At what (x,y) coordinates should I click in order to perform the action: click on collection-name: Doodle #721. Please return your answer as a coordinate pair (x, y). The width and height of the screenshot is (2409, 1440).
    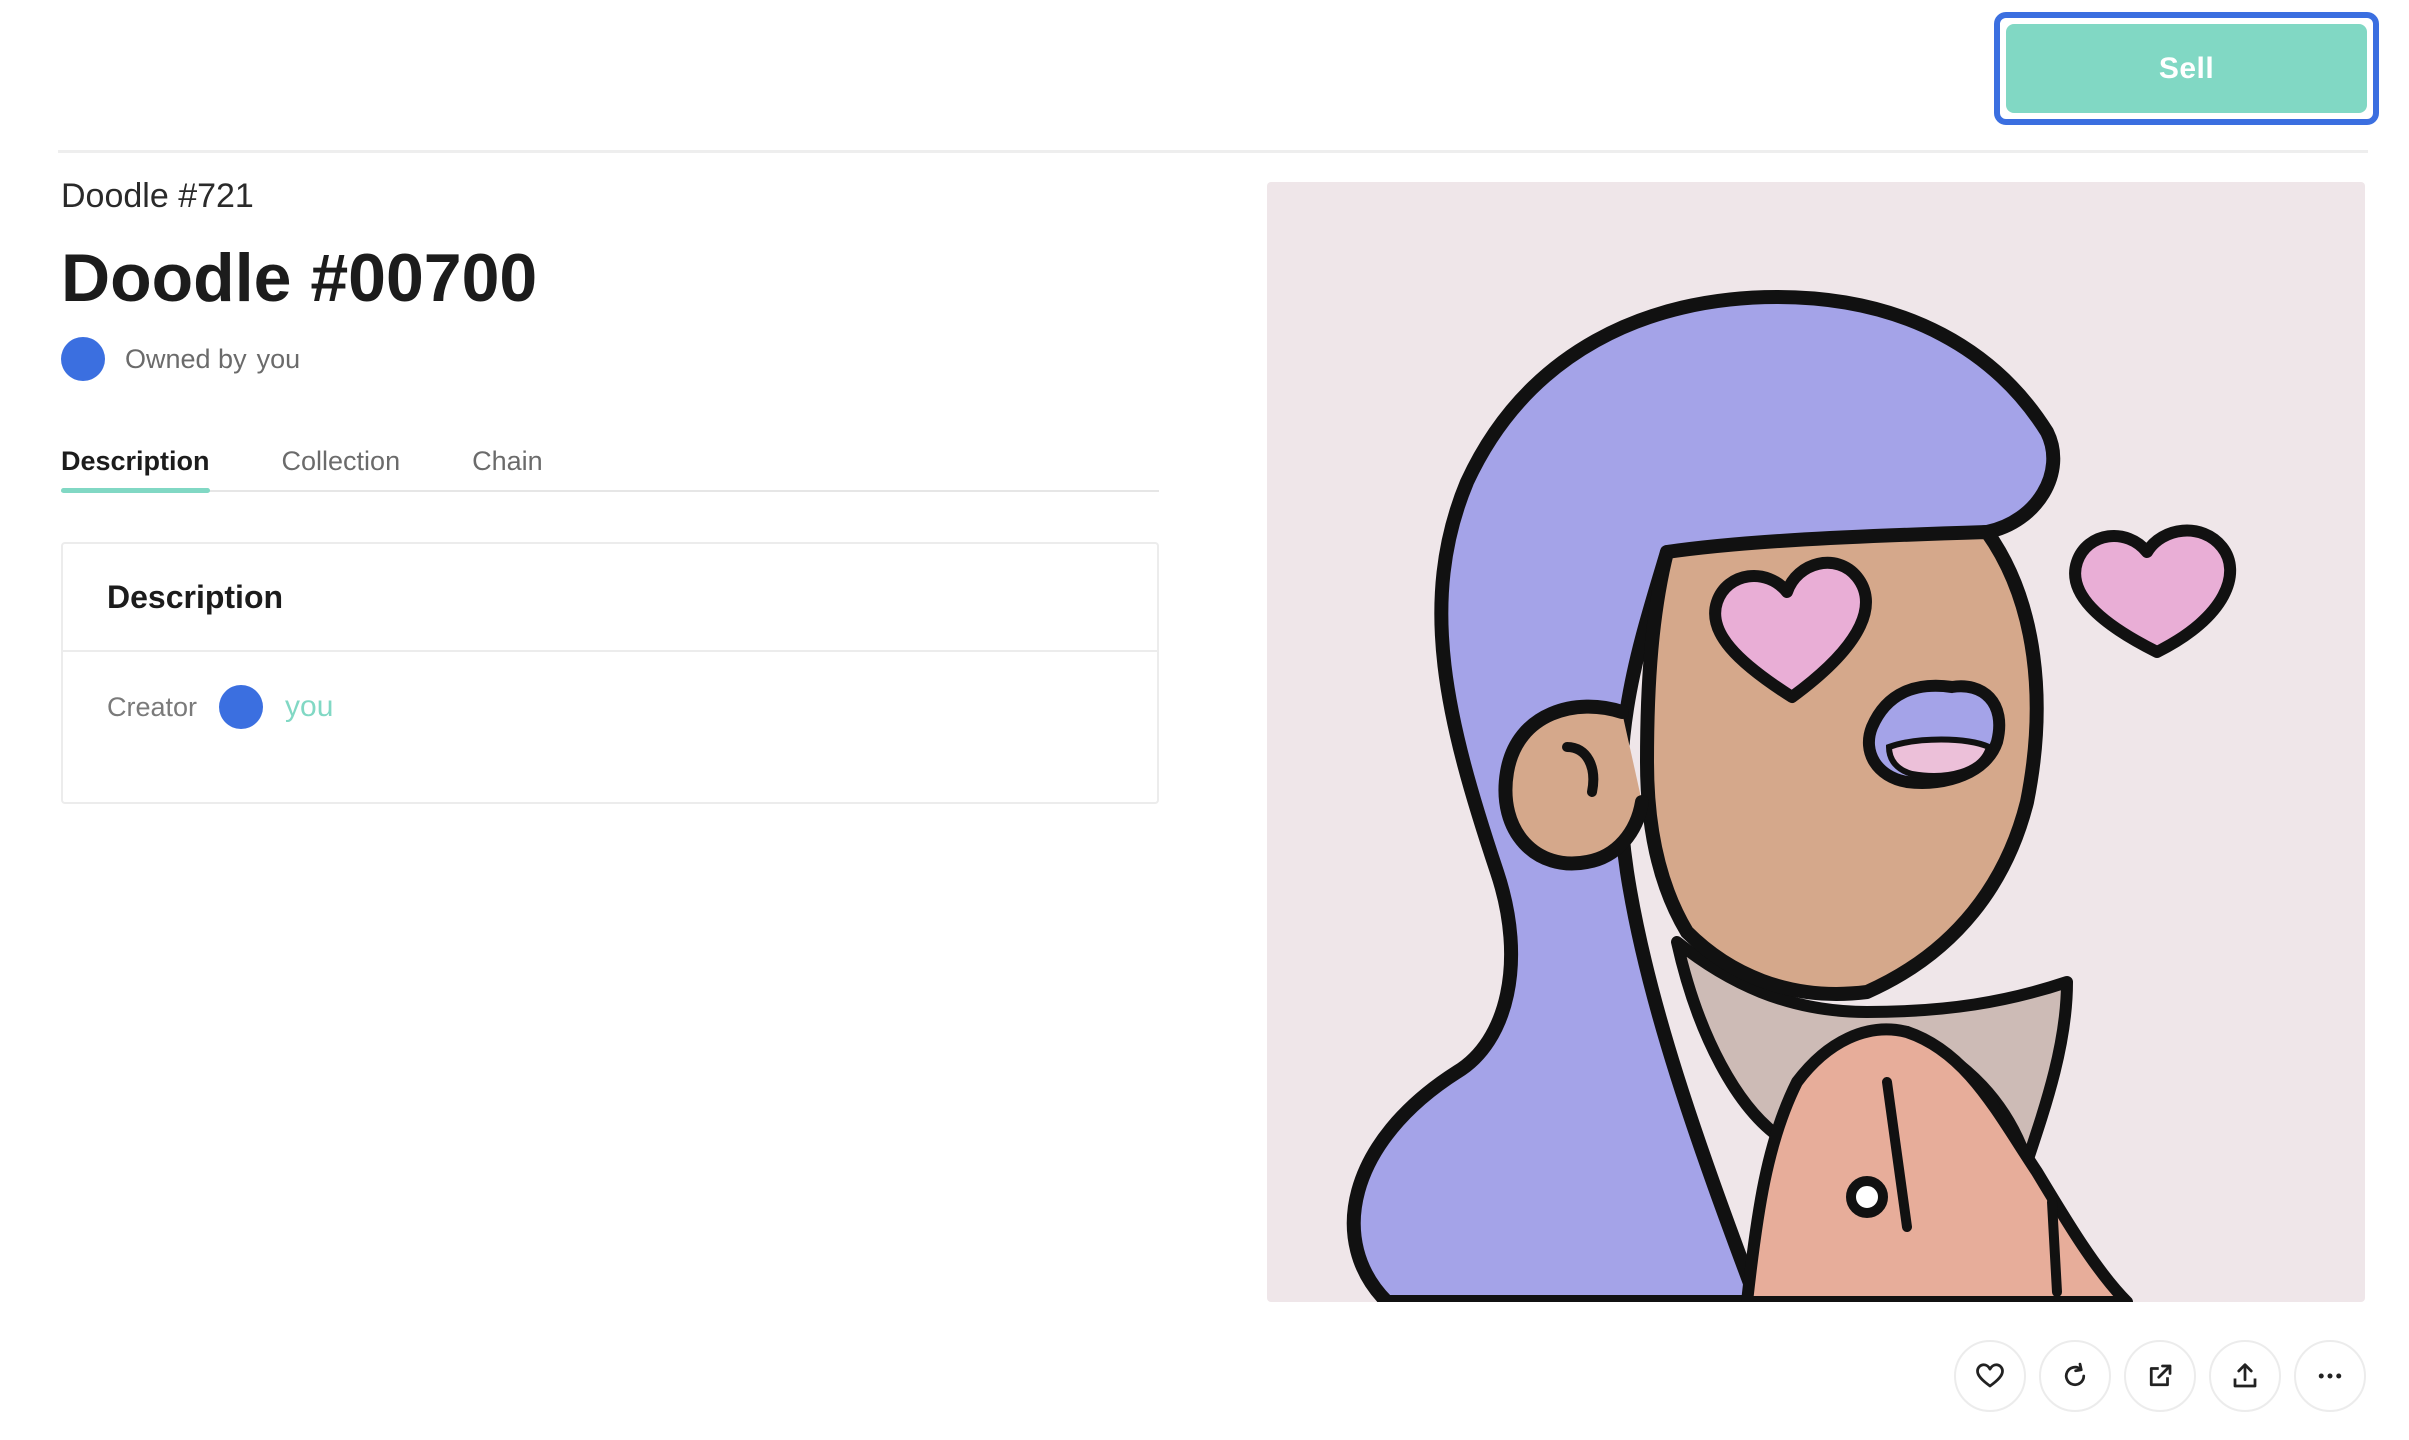
    Looking at the image, I should click on (611, 196).